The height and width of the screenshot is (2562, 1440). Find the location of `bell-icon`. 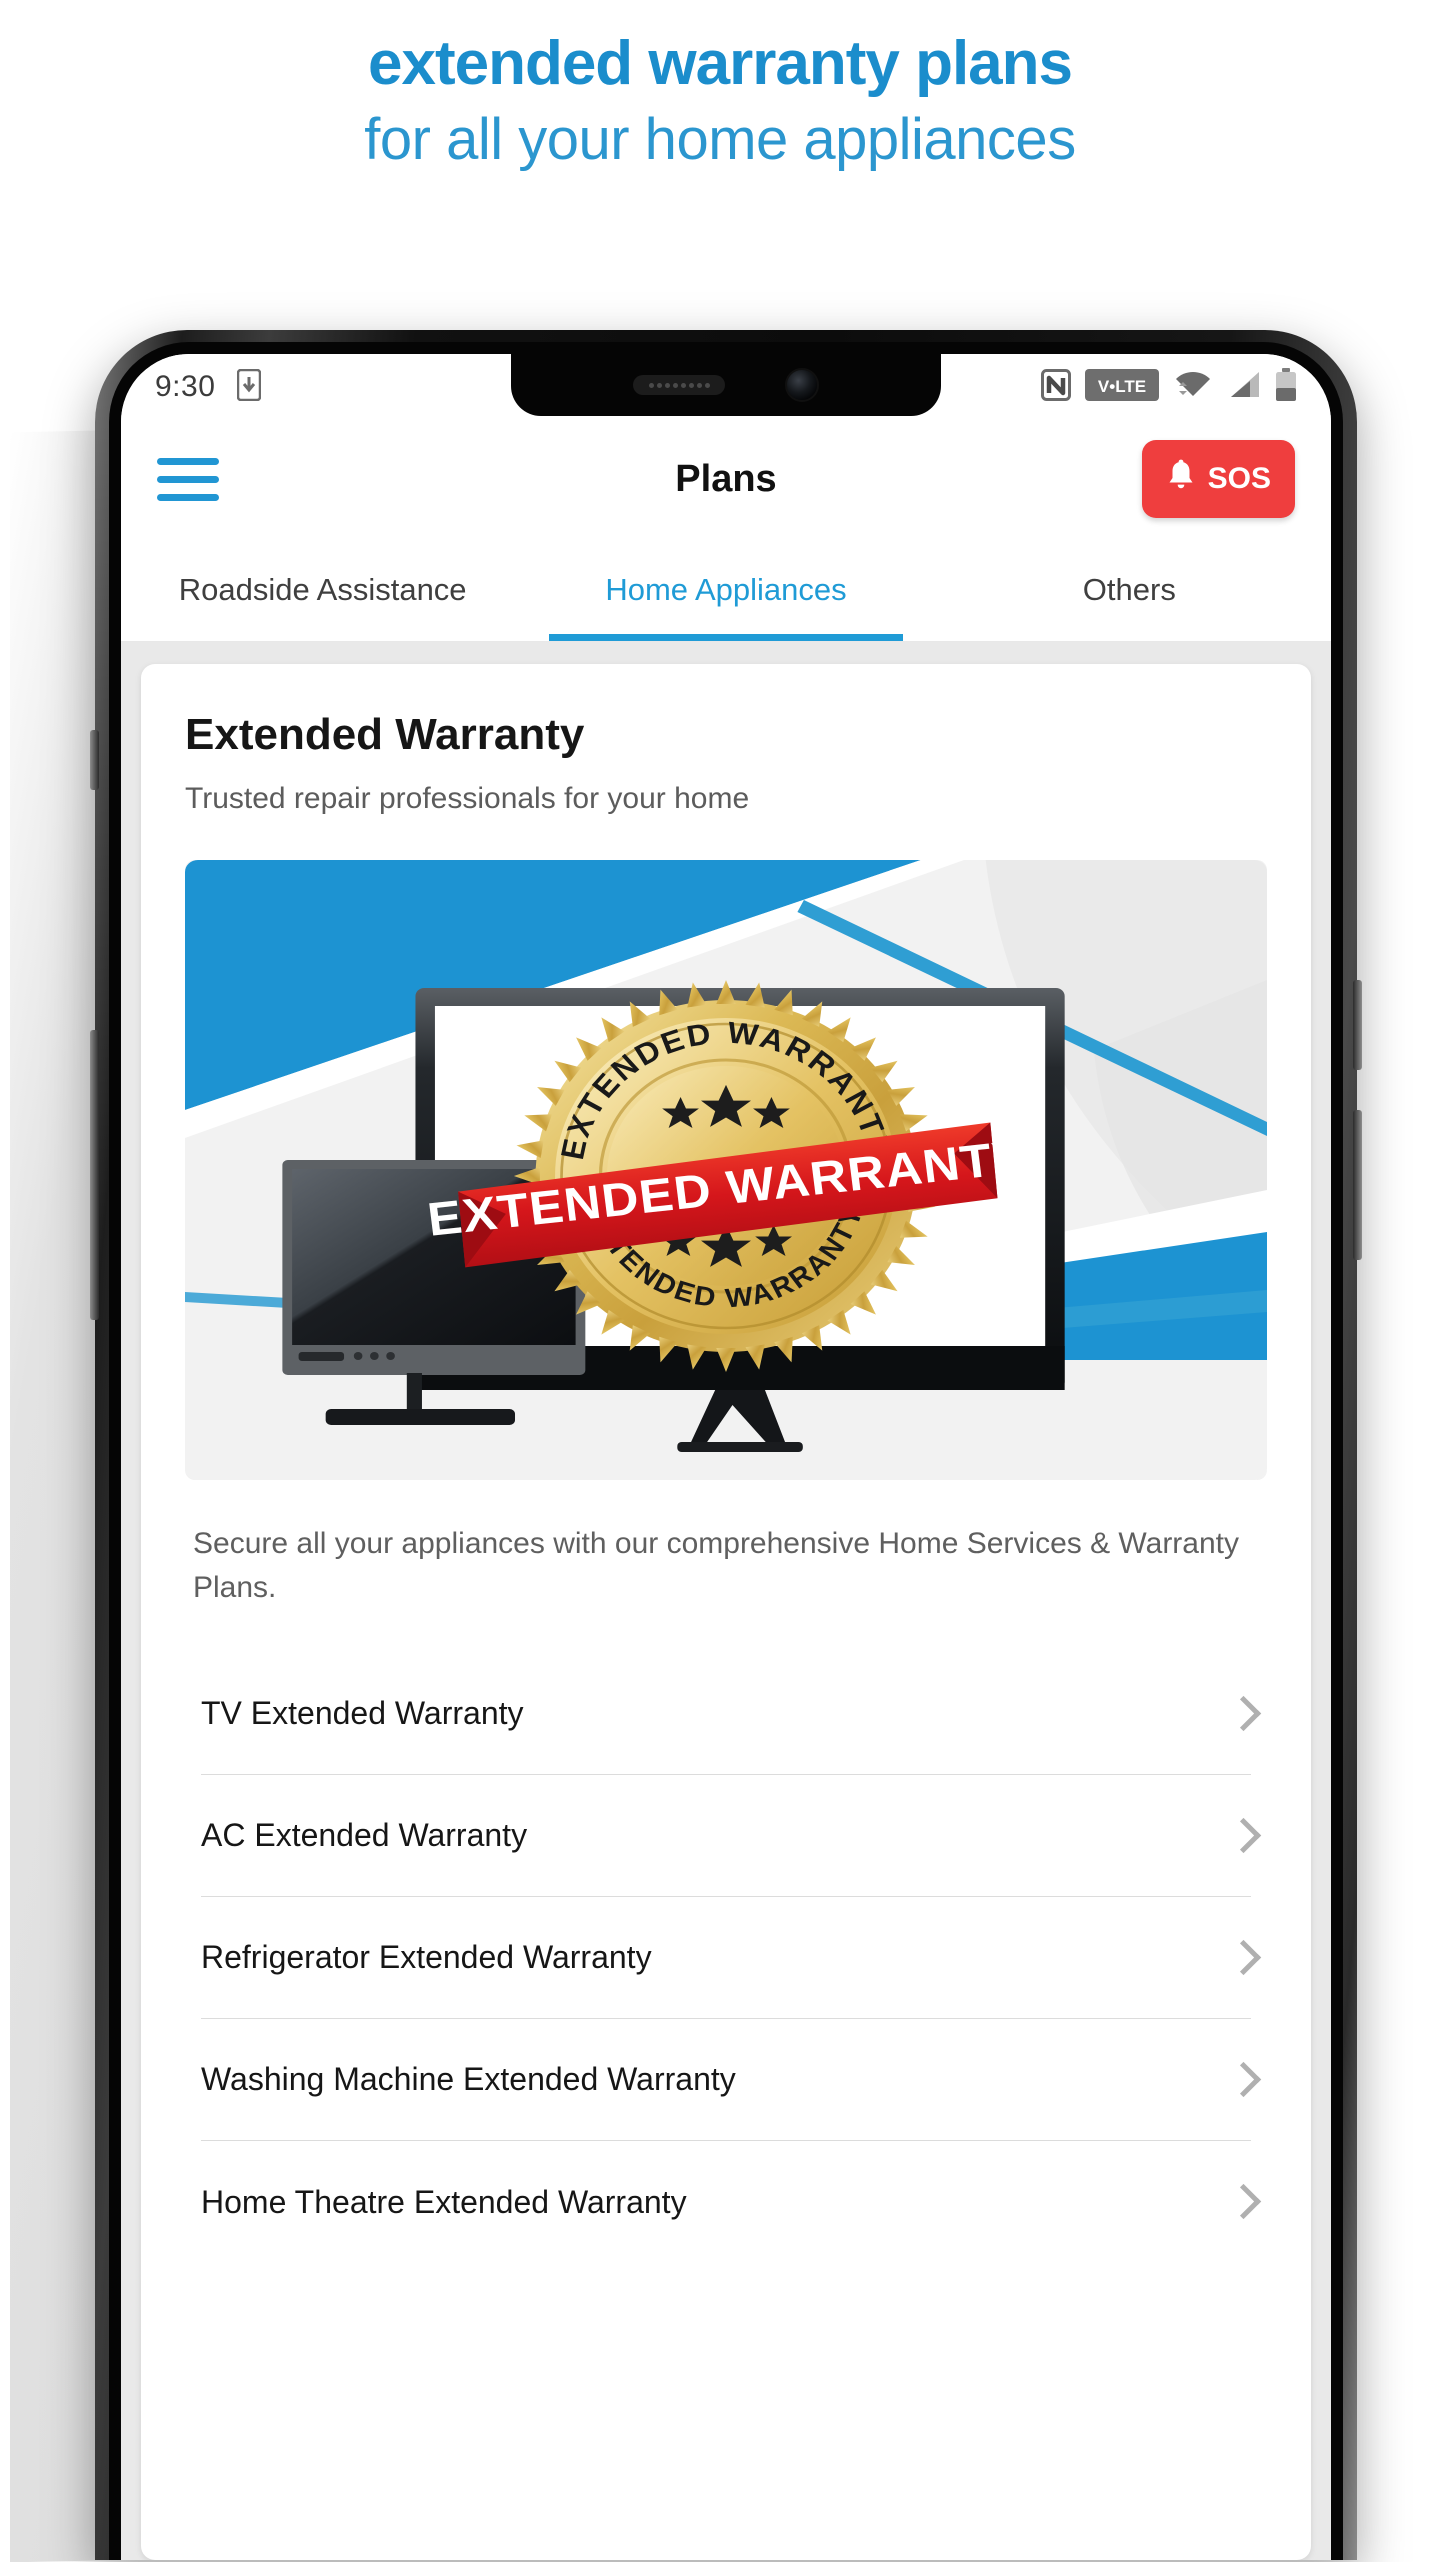

bell-icon is located at coordinates (1181, 479).